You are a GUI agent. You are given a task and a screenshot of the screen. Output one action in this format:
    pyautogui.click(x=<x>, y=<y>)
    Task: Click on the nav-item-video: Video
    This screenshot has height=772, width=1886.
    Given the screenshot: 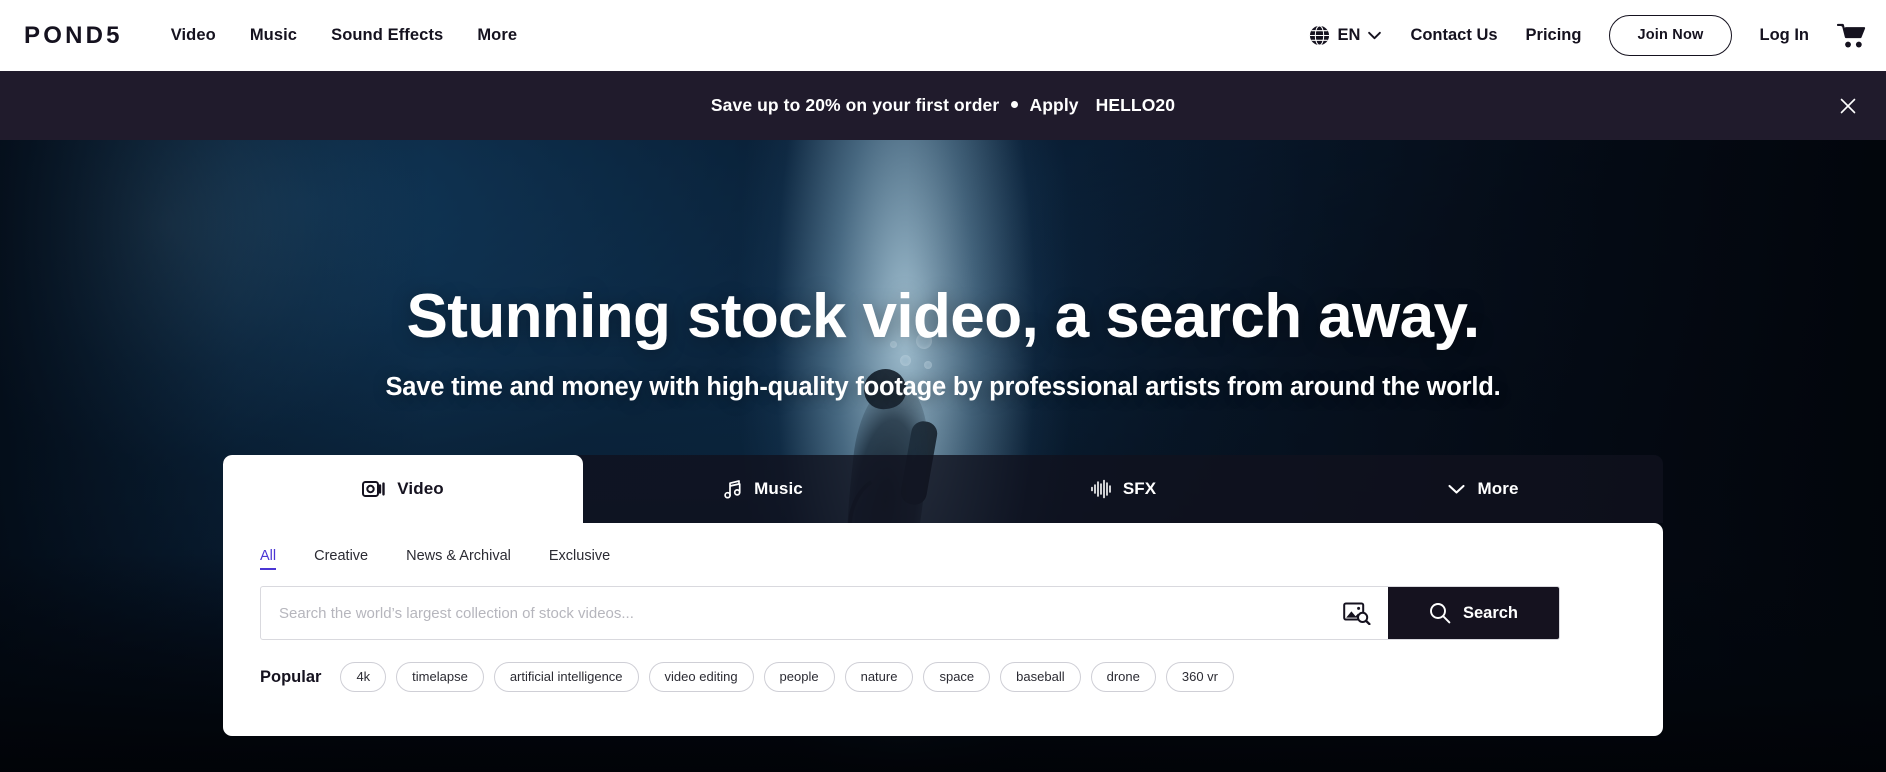 What is the action you would take?
    pyautogui.click(x=193, y=35)
    